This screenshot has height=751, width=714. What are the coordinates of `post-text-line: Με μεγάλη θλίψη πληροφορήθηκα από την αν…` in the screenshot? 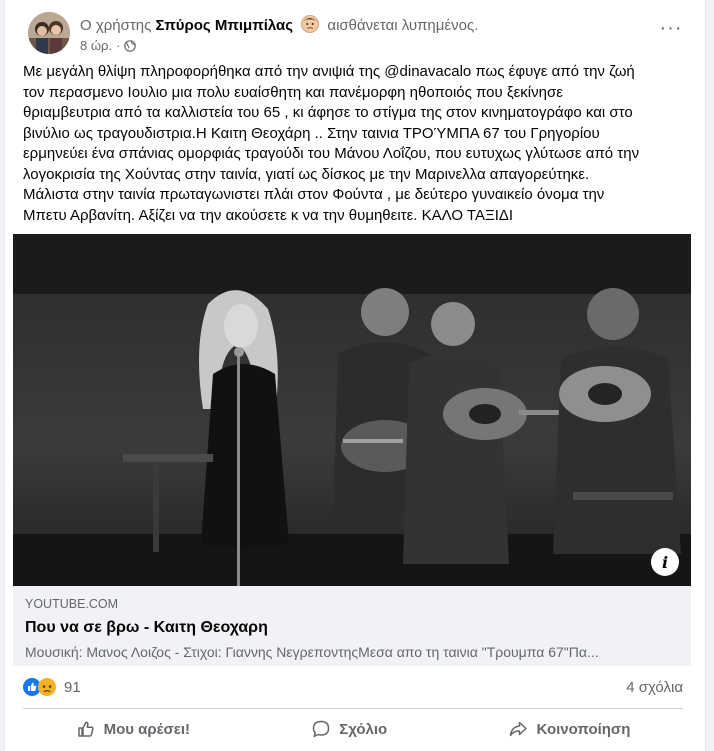 It's located at (329, 71).